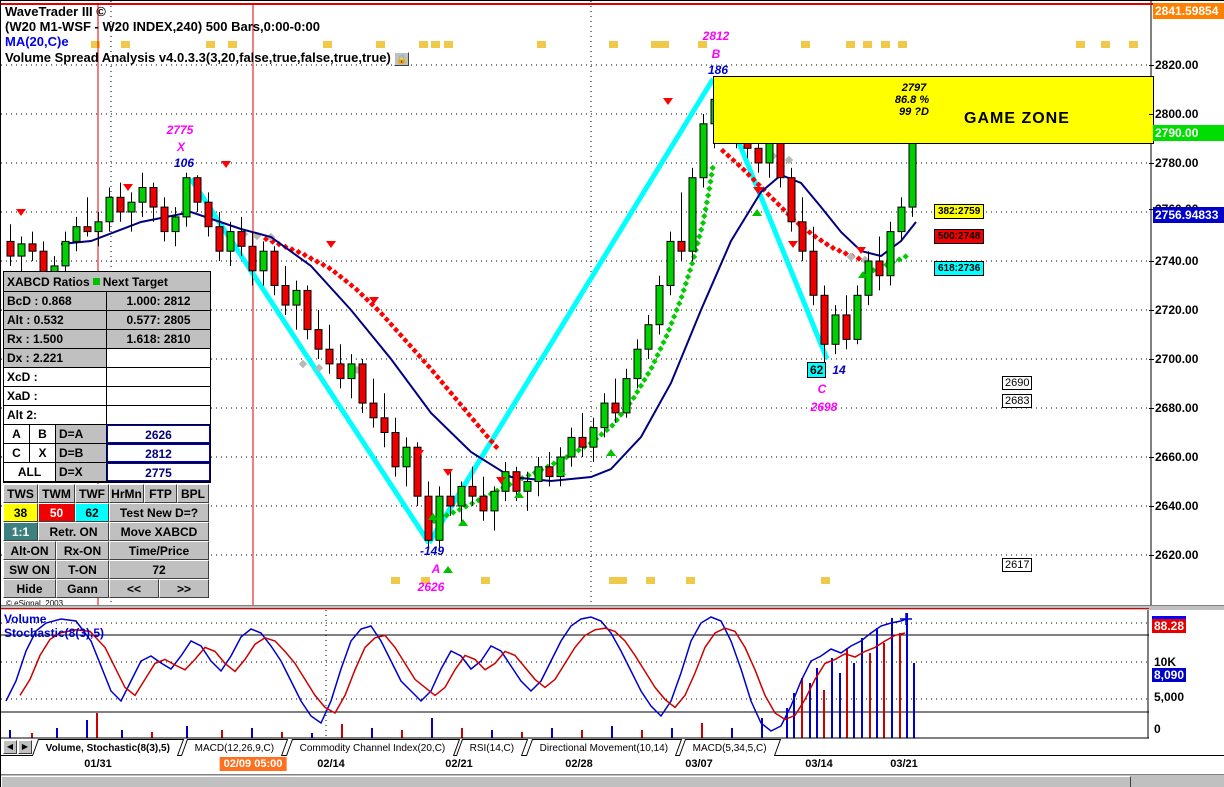 The image size is (1224, 787). Describe the element at coordinates (20, 531) in the screenshot. I see `tool-button-1-1: 1:1` at that location.